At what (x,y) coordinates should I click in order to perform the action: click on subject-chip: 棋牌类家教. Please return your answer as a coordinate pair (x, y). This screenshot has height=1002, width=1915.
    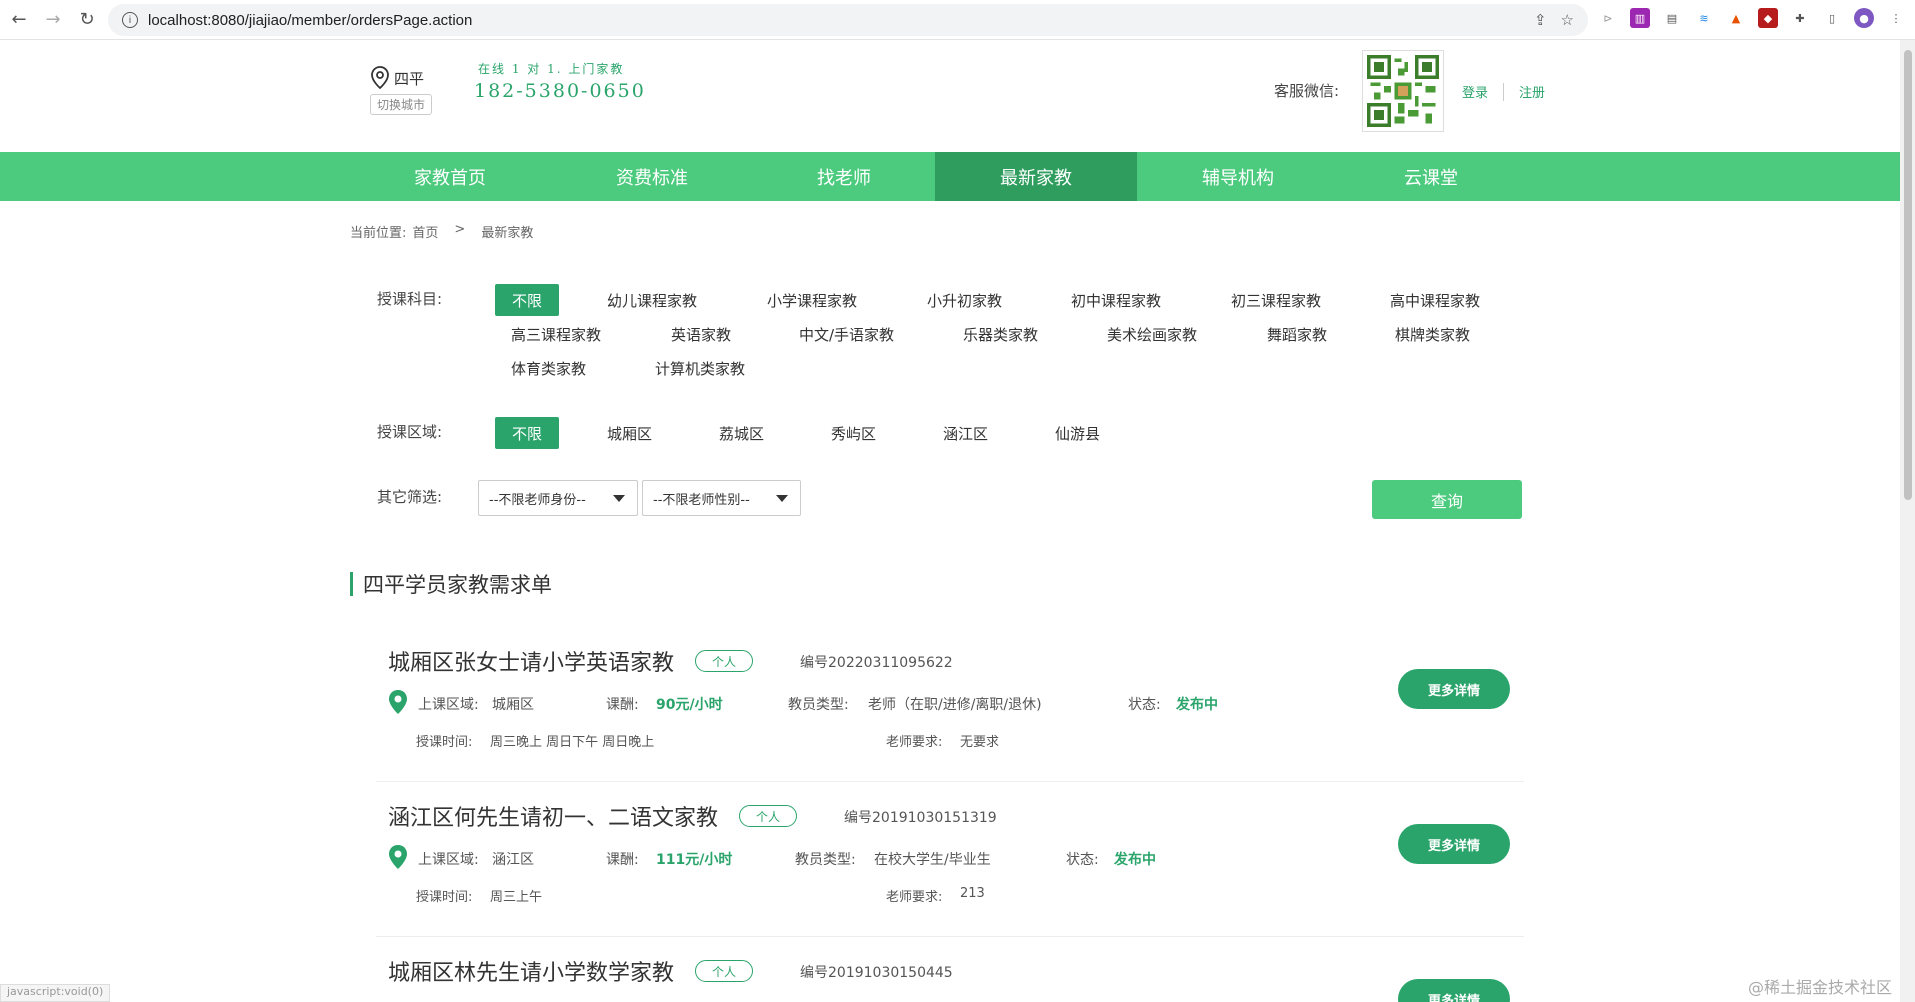
    Looking at the image, I should click on (1432, 334).